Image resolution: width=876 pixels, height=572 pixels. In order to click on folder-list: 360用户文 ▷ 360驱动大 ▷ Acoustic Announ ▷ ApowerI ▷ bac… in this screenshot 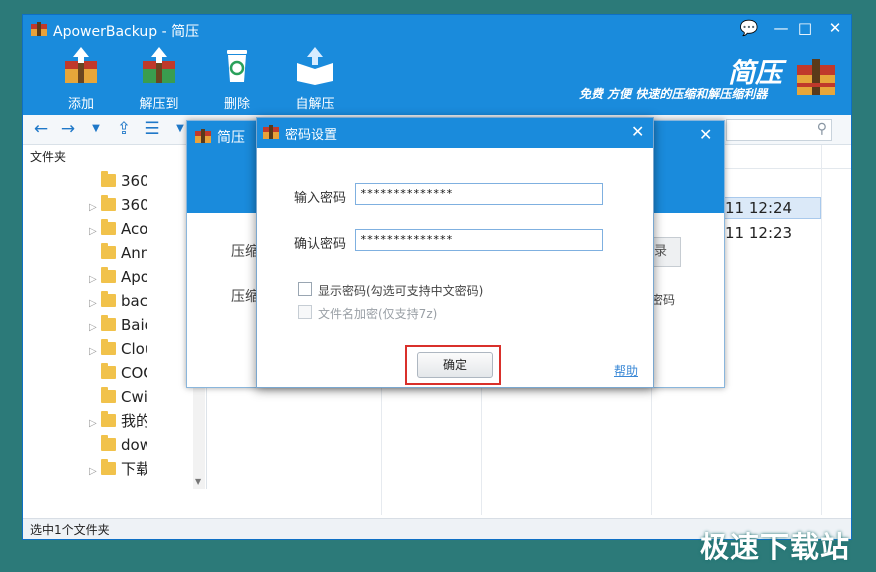, I will do `click(88, 325)`.